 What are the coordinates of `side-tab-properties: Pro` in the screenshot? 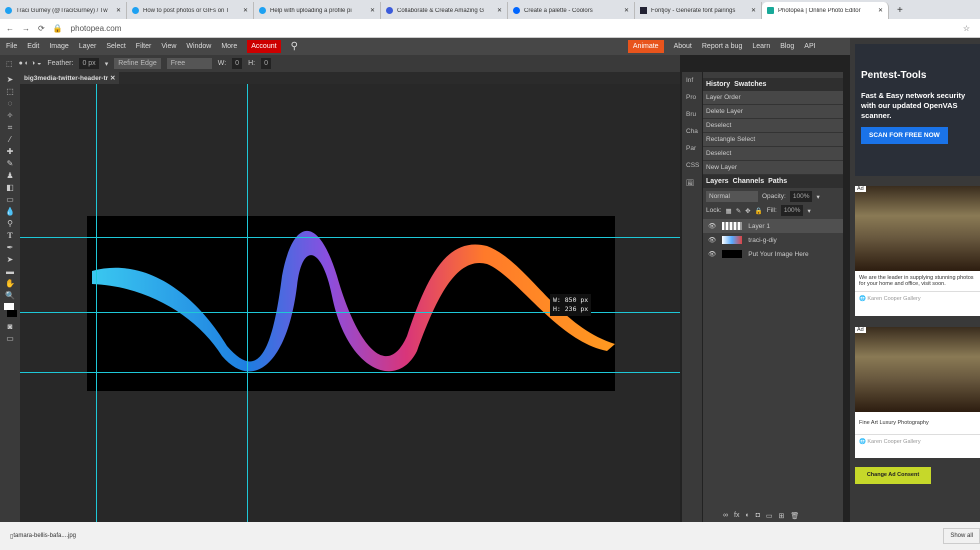 It's located at (692, 97).